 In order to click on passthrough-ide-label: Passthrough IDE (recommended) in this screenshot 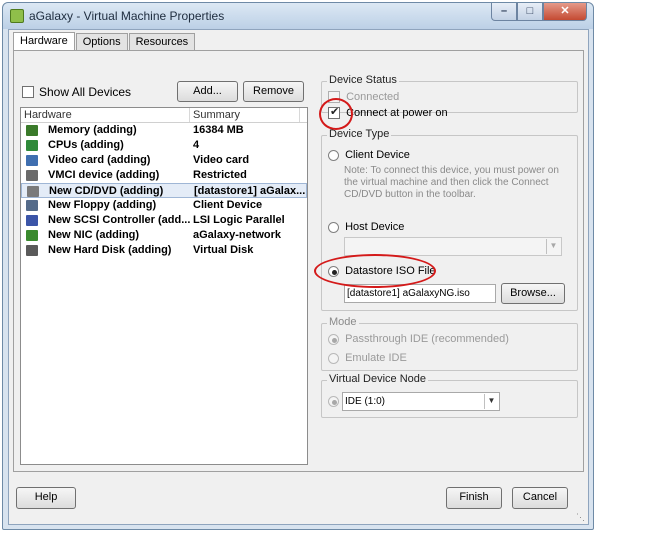, I will do `click(427, 339)`.